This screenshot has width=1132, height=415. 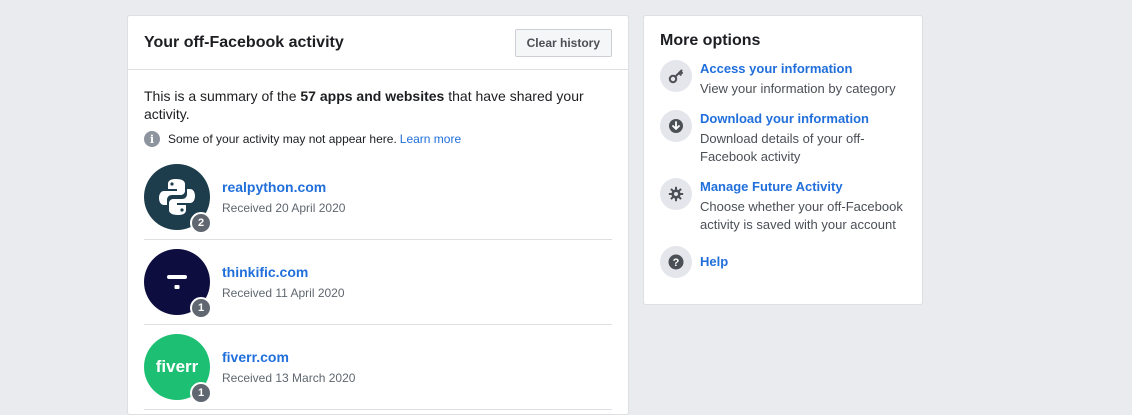 I want to click on app-name-link: fiverr.com, so click(x=288, y=357).